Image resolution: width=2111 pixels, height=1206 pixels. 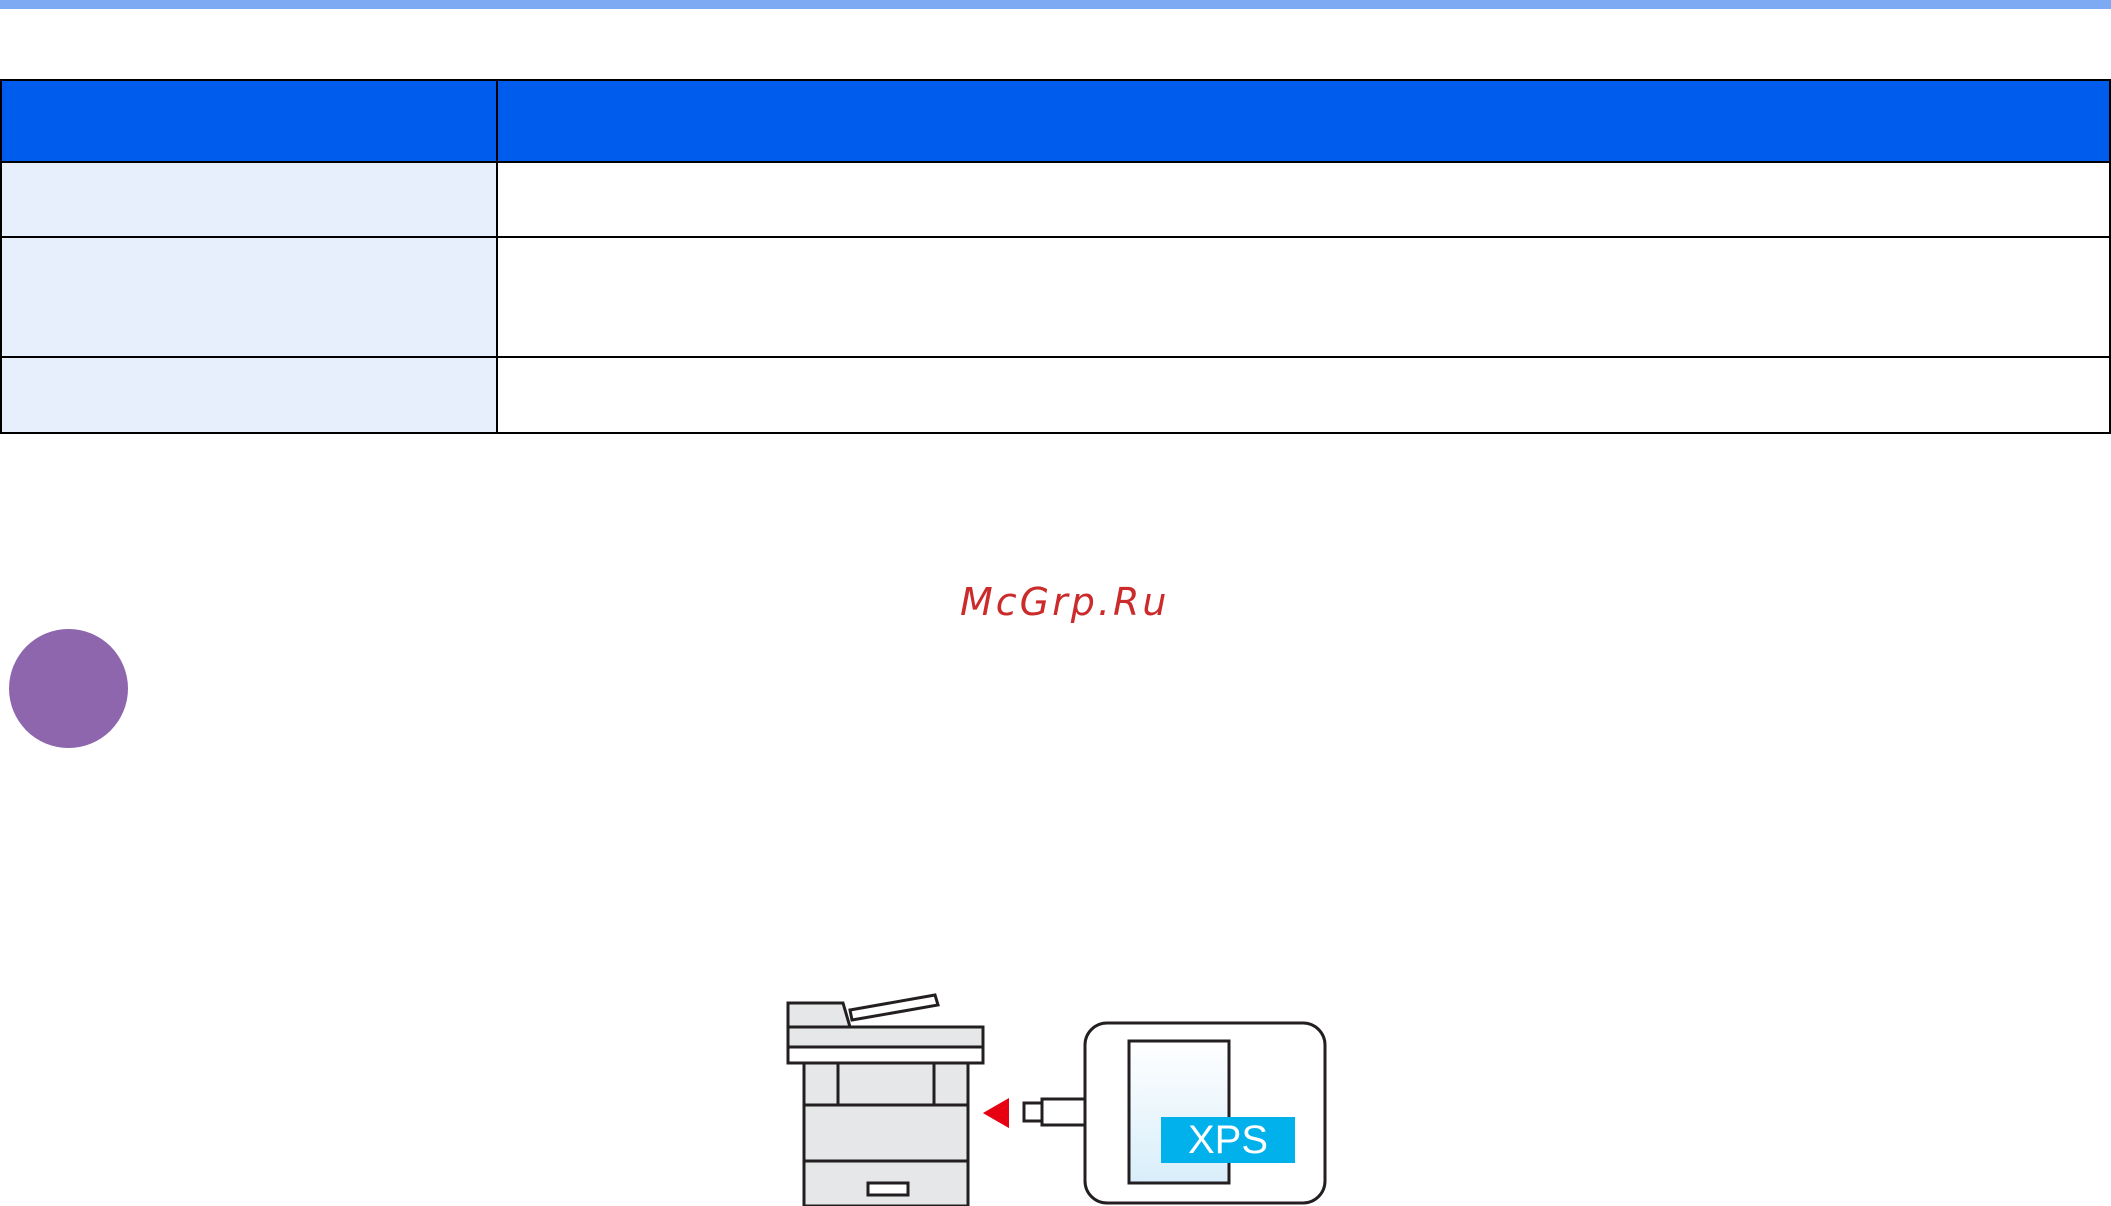 What do you see at coordinates (1055, 4) in the screenshot?
I see `header-rule` at bounding box center [1055, 4].